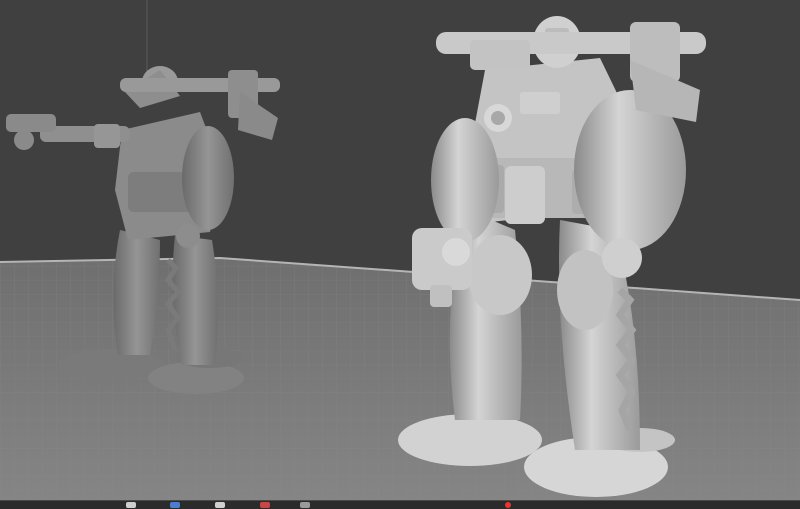 The height and width of the screenshot is (509, 800). What do you see at coordinates (305, 505) in the screenshot?
I see `settings-icon` at bounding box center [305, 505].